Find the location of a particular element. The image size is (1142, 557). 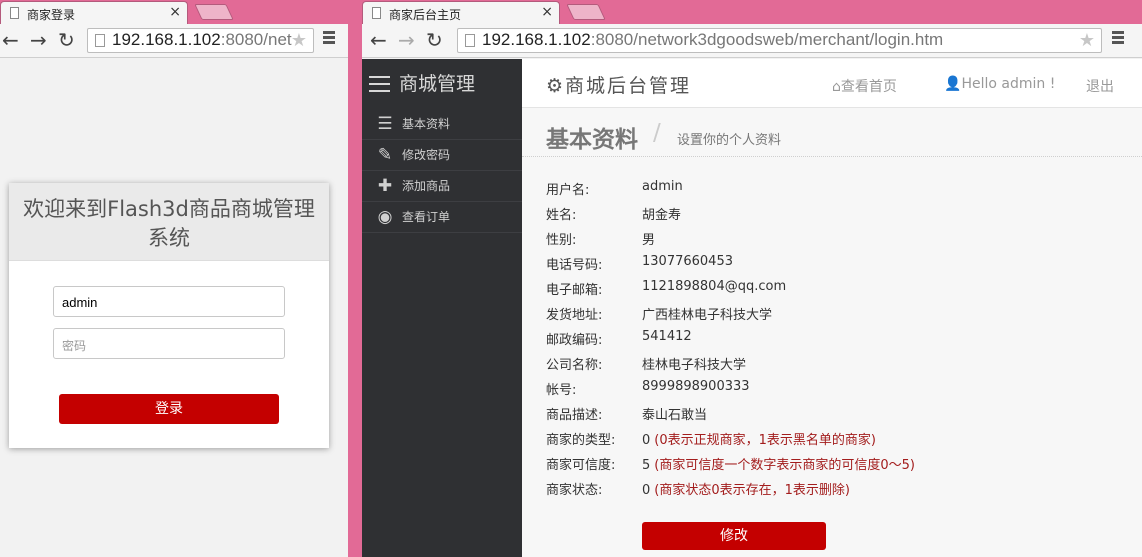

profile-value-text: 胡金寿 is located at coordinates (662, 215).